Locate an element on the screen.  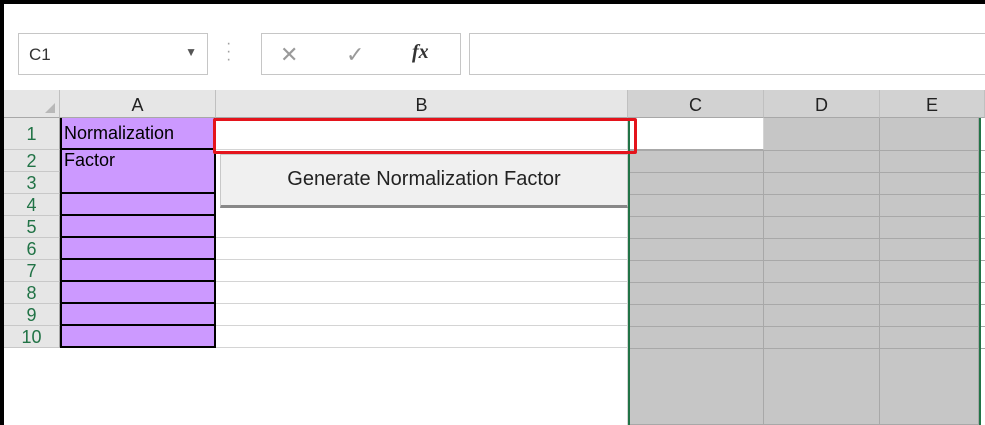
cell-a7 is located at coordinates (138, 271).